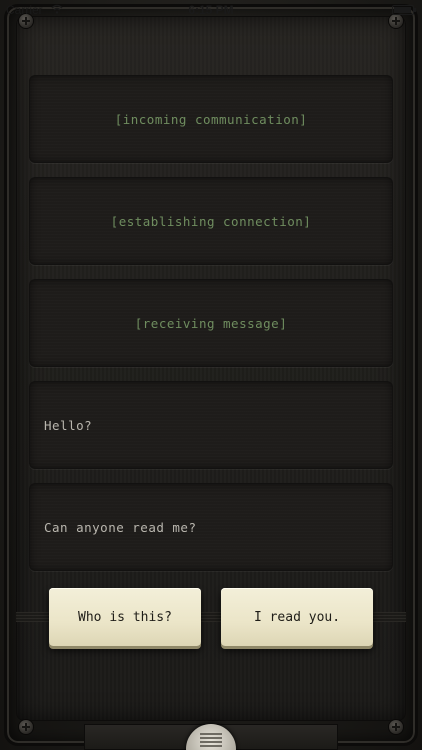  Describe the element at coordinates (26, 727) in the screenshot. I see `screw-bottom-left-icon` at that location.